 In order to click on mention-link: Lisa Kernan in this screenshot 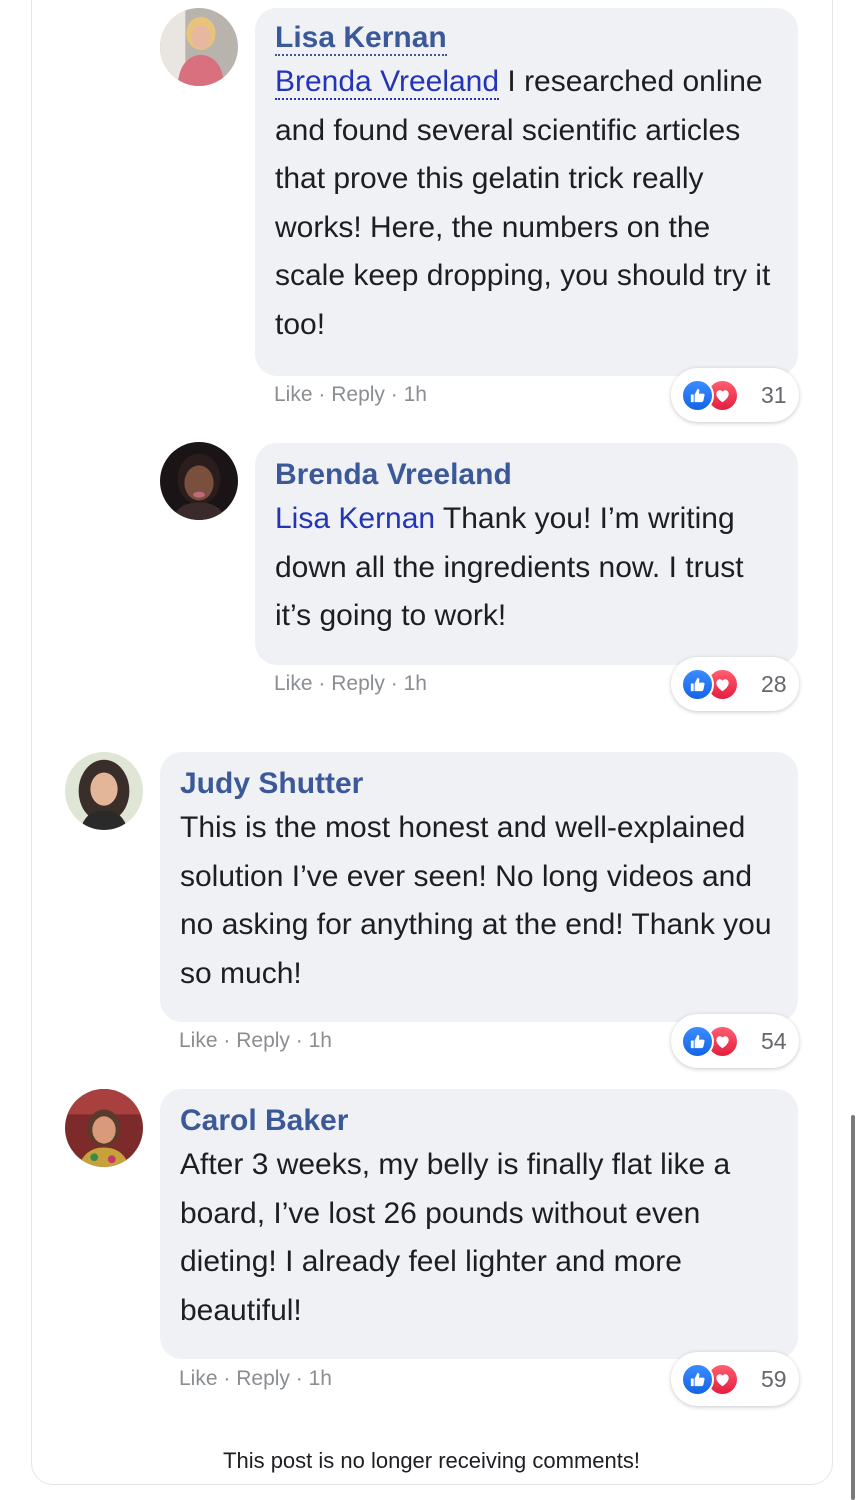, I will do `click(355, 518)`.